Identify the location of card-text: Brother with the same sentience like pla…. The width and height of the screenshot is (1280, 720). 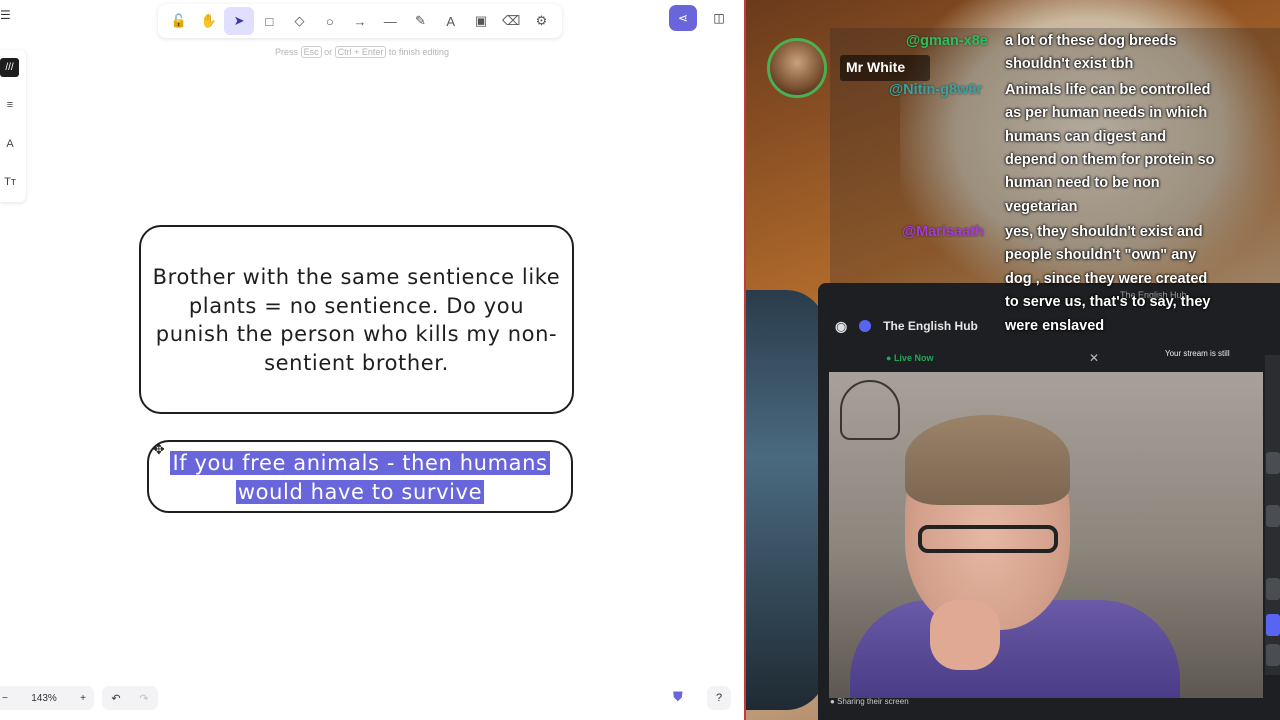
(356, 320).